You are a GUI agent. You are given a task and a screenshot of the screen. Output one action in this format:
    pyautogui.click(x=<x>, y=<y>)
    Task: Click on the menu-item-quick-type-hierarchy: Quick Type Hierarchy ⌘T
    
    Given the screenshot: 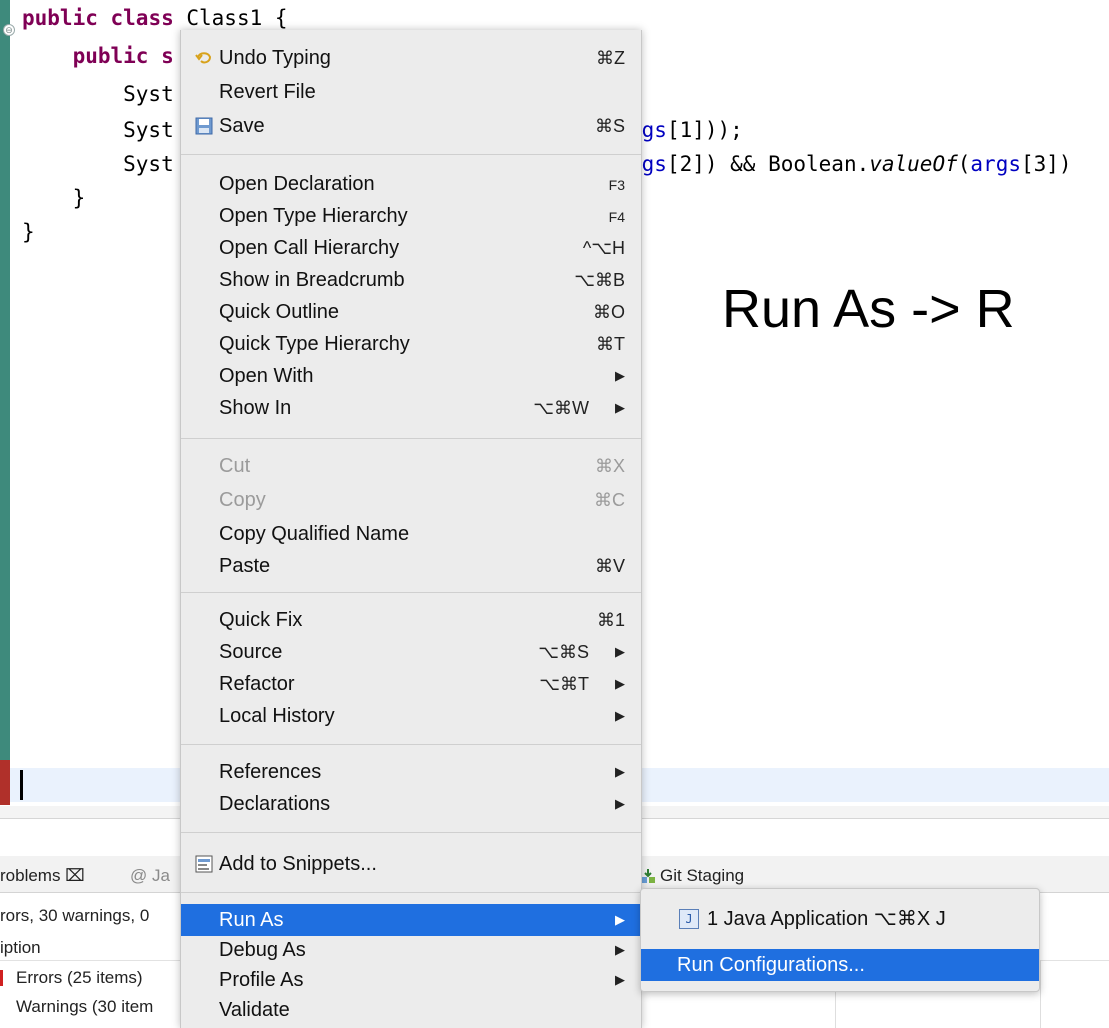 What is the action you would take?
    pyautogui.click(x=411, y=344)
    